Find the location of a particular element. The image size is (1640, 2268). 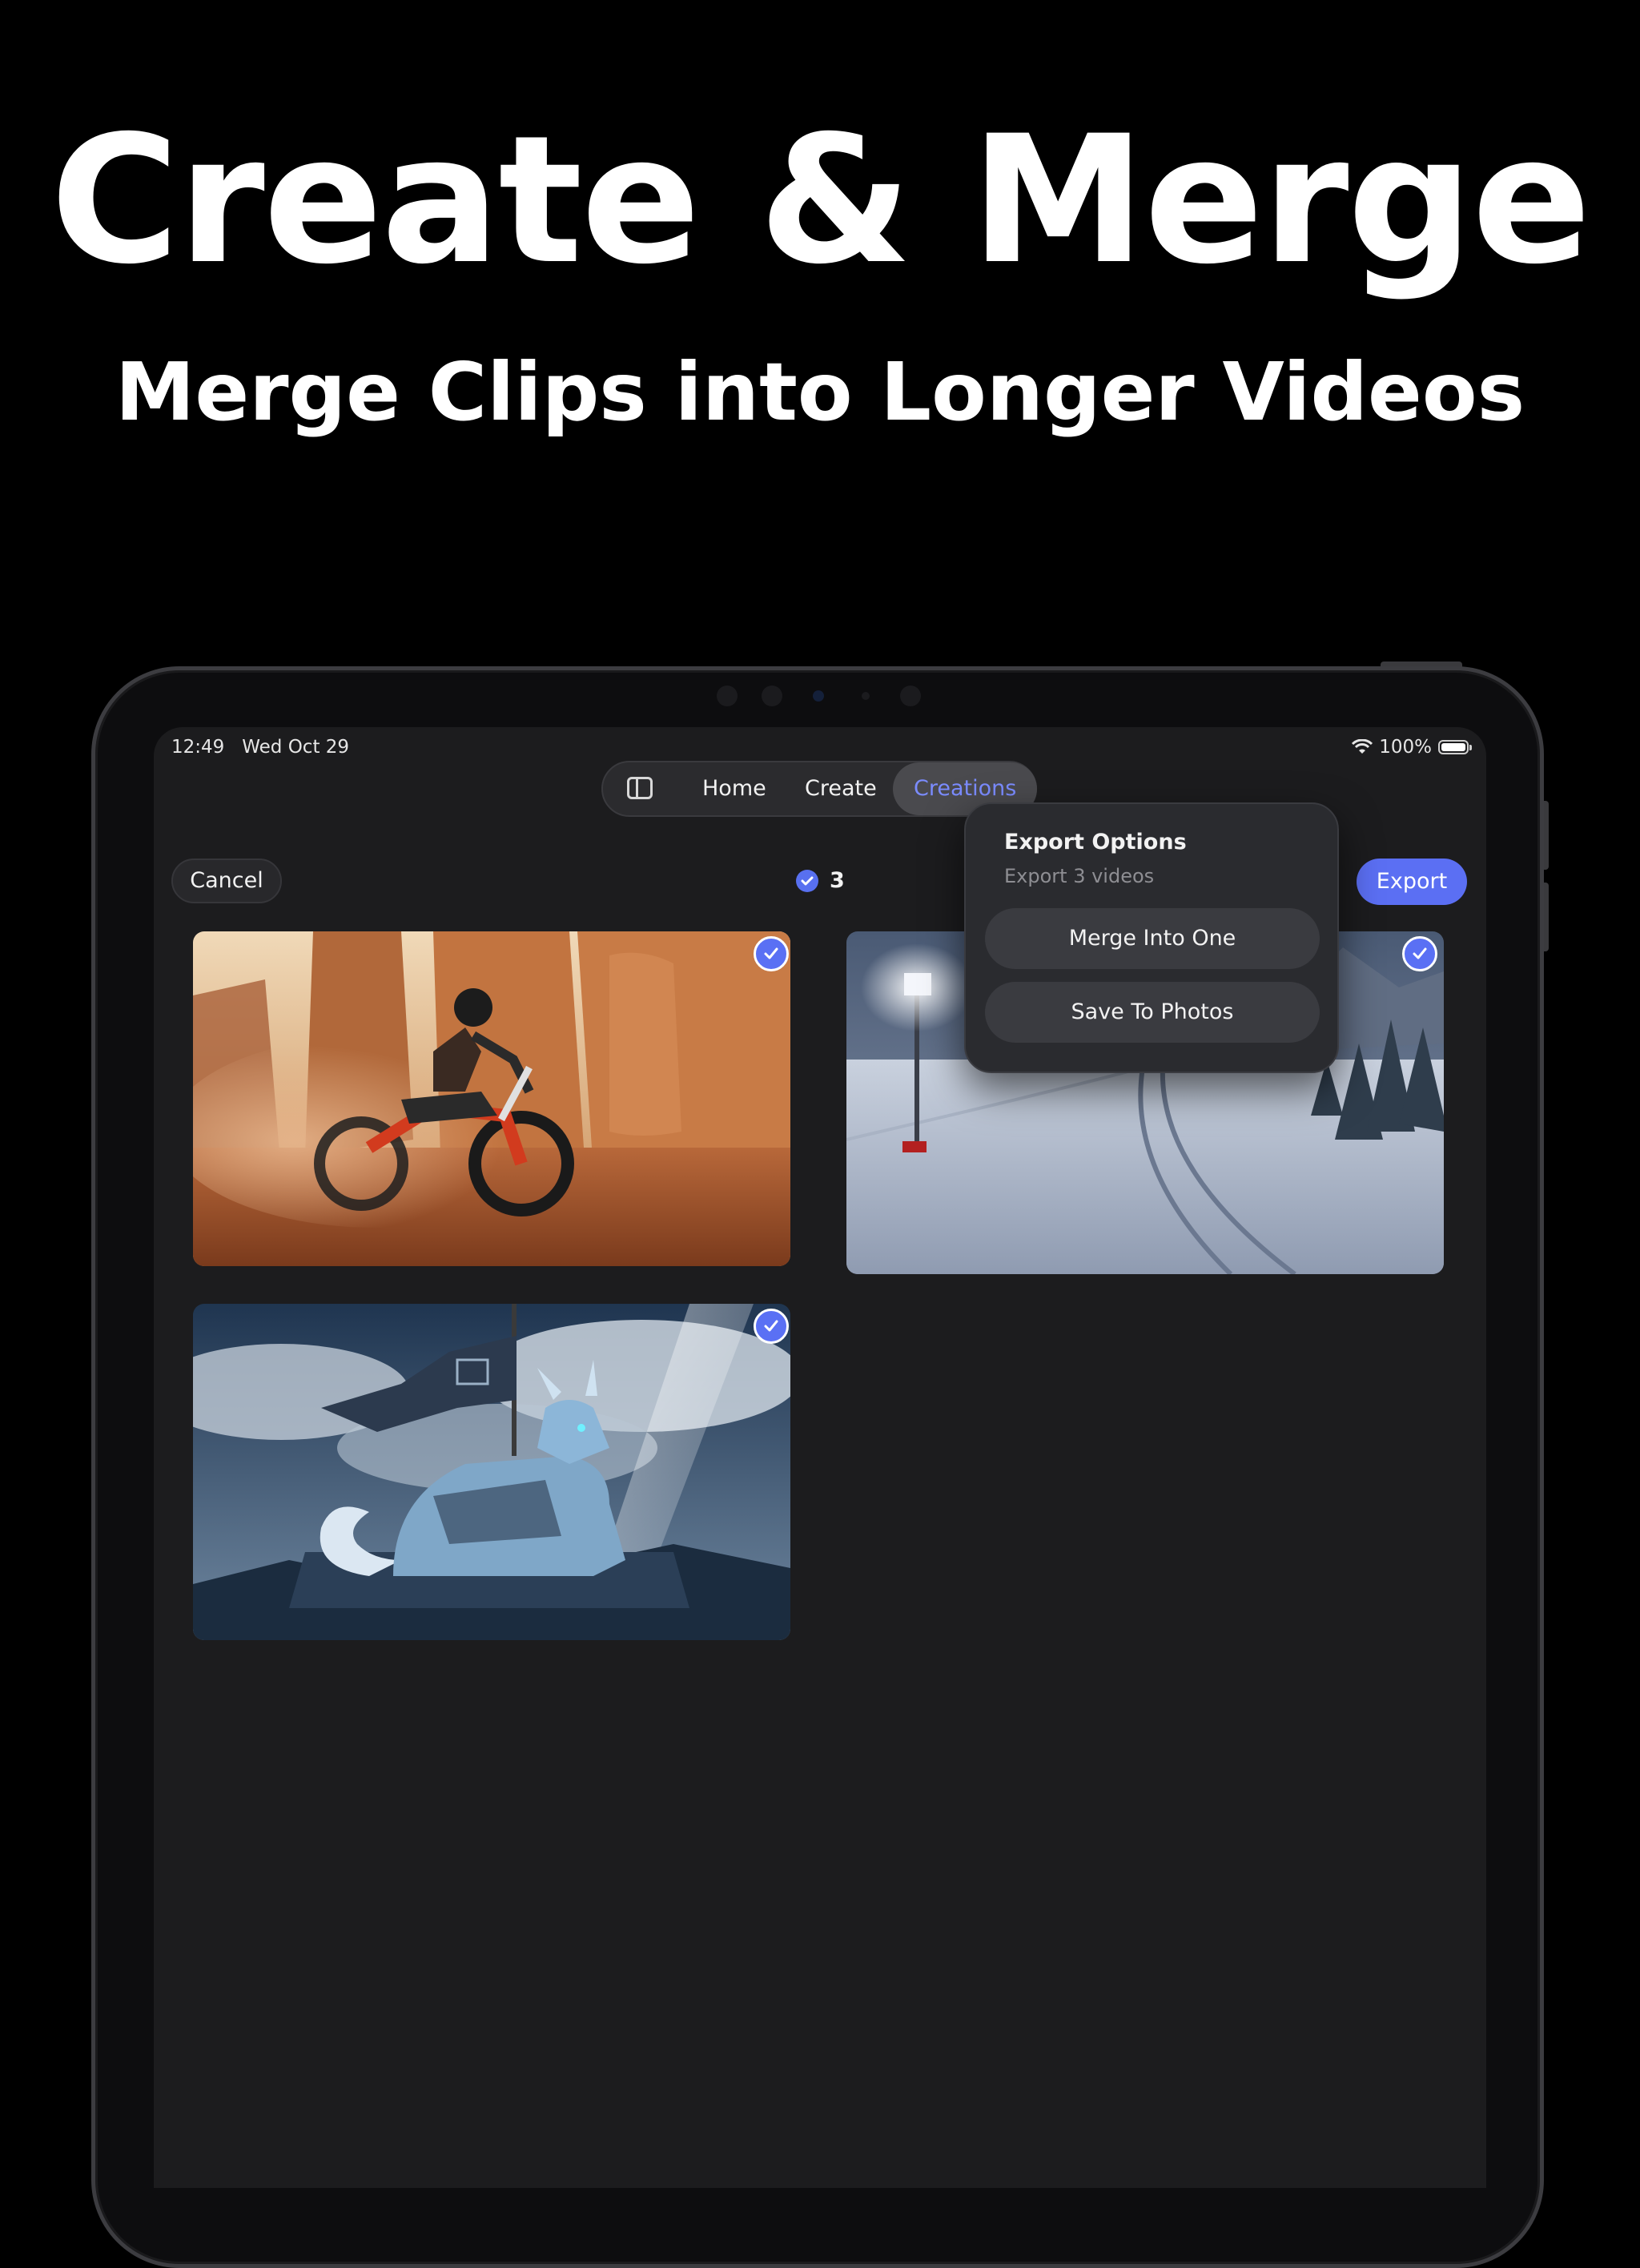

wifi-icon is located at coordinates (1362, 746).